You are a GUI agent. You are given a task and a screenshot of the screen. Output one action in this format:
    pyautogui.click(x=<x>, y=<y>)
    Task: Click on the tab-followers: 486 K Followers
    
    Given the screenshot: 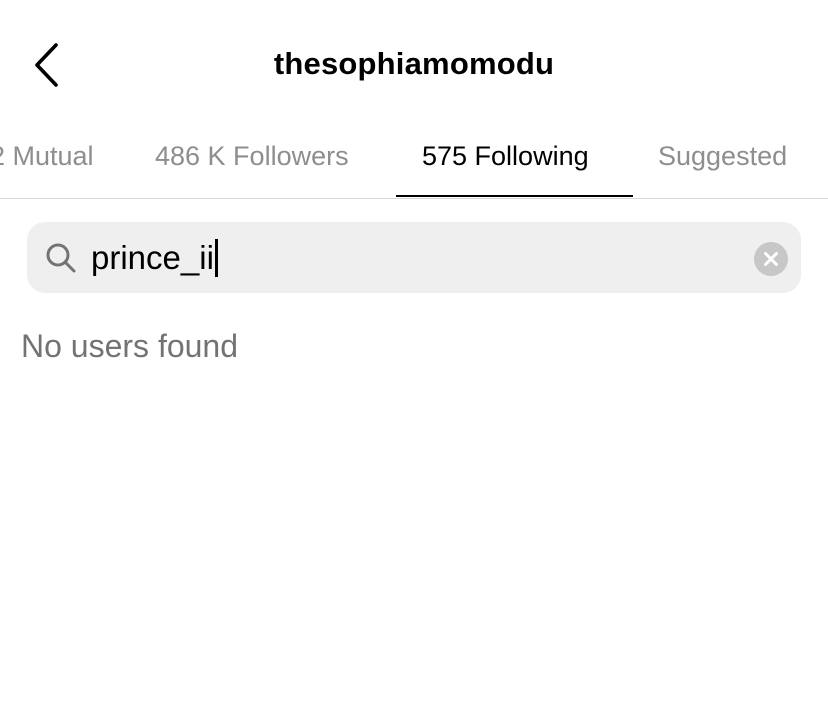 What is the action you would take?
    pyautogui.click(x=252, y=159)
    